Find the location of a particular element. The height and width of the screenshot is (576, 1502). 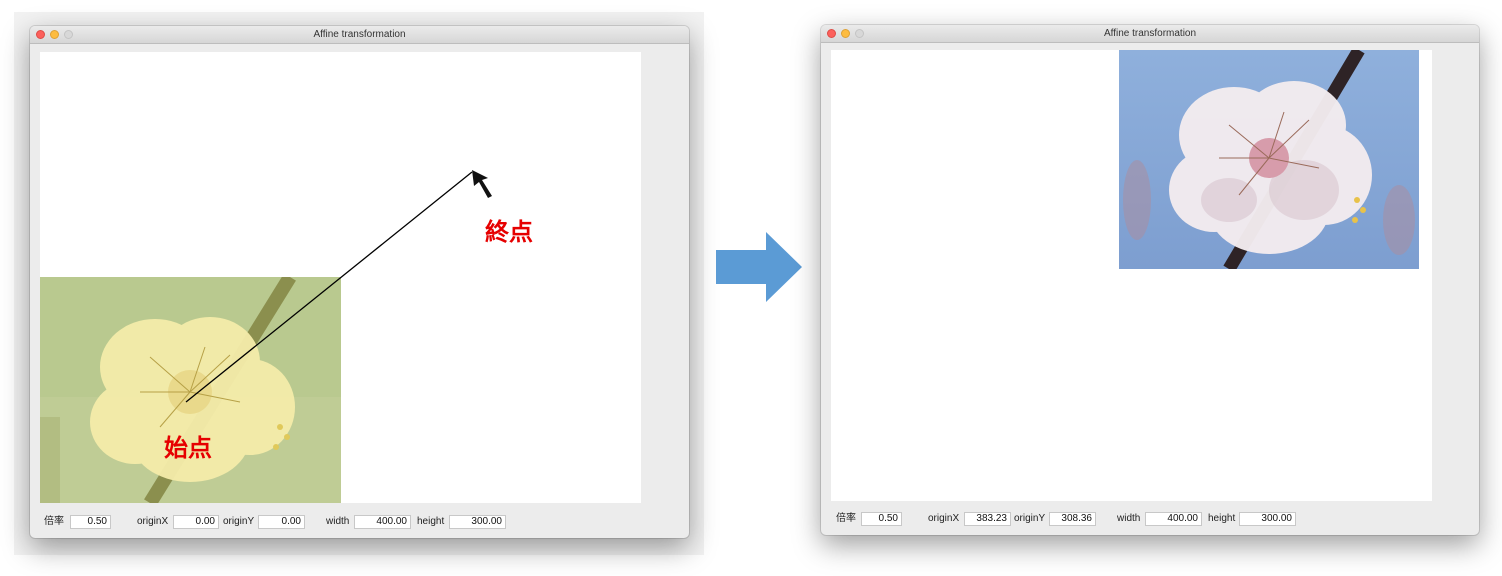

flower-photo is located at coordinates (1269, 159).